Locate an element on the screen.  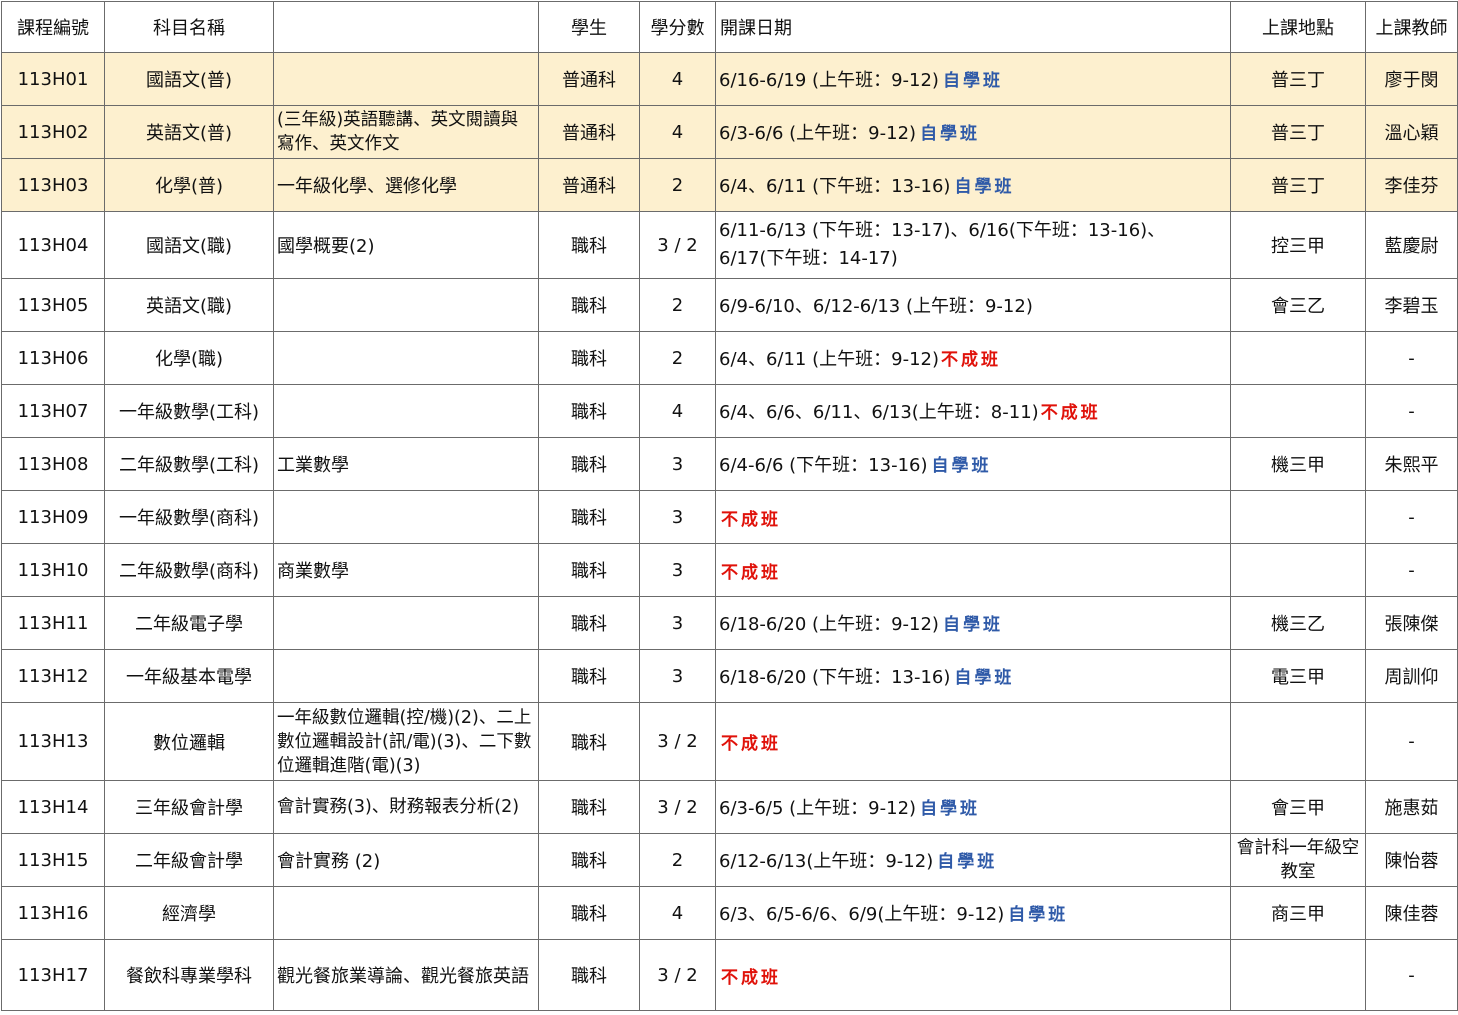
location-cell: 機三甲 is located at coordinates (1298, 464).